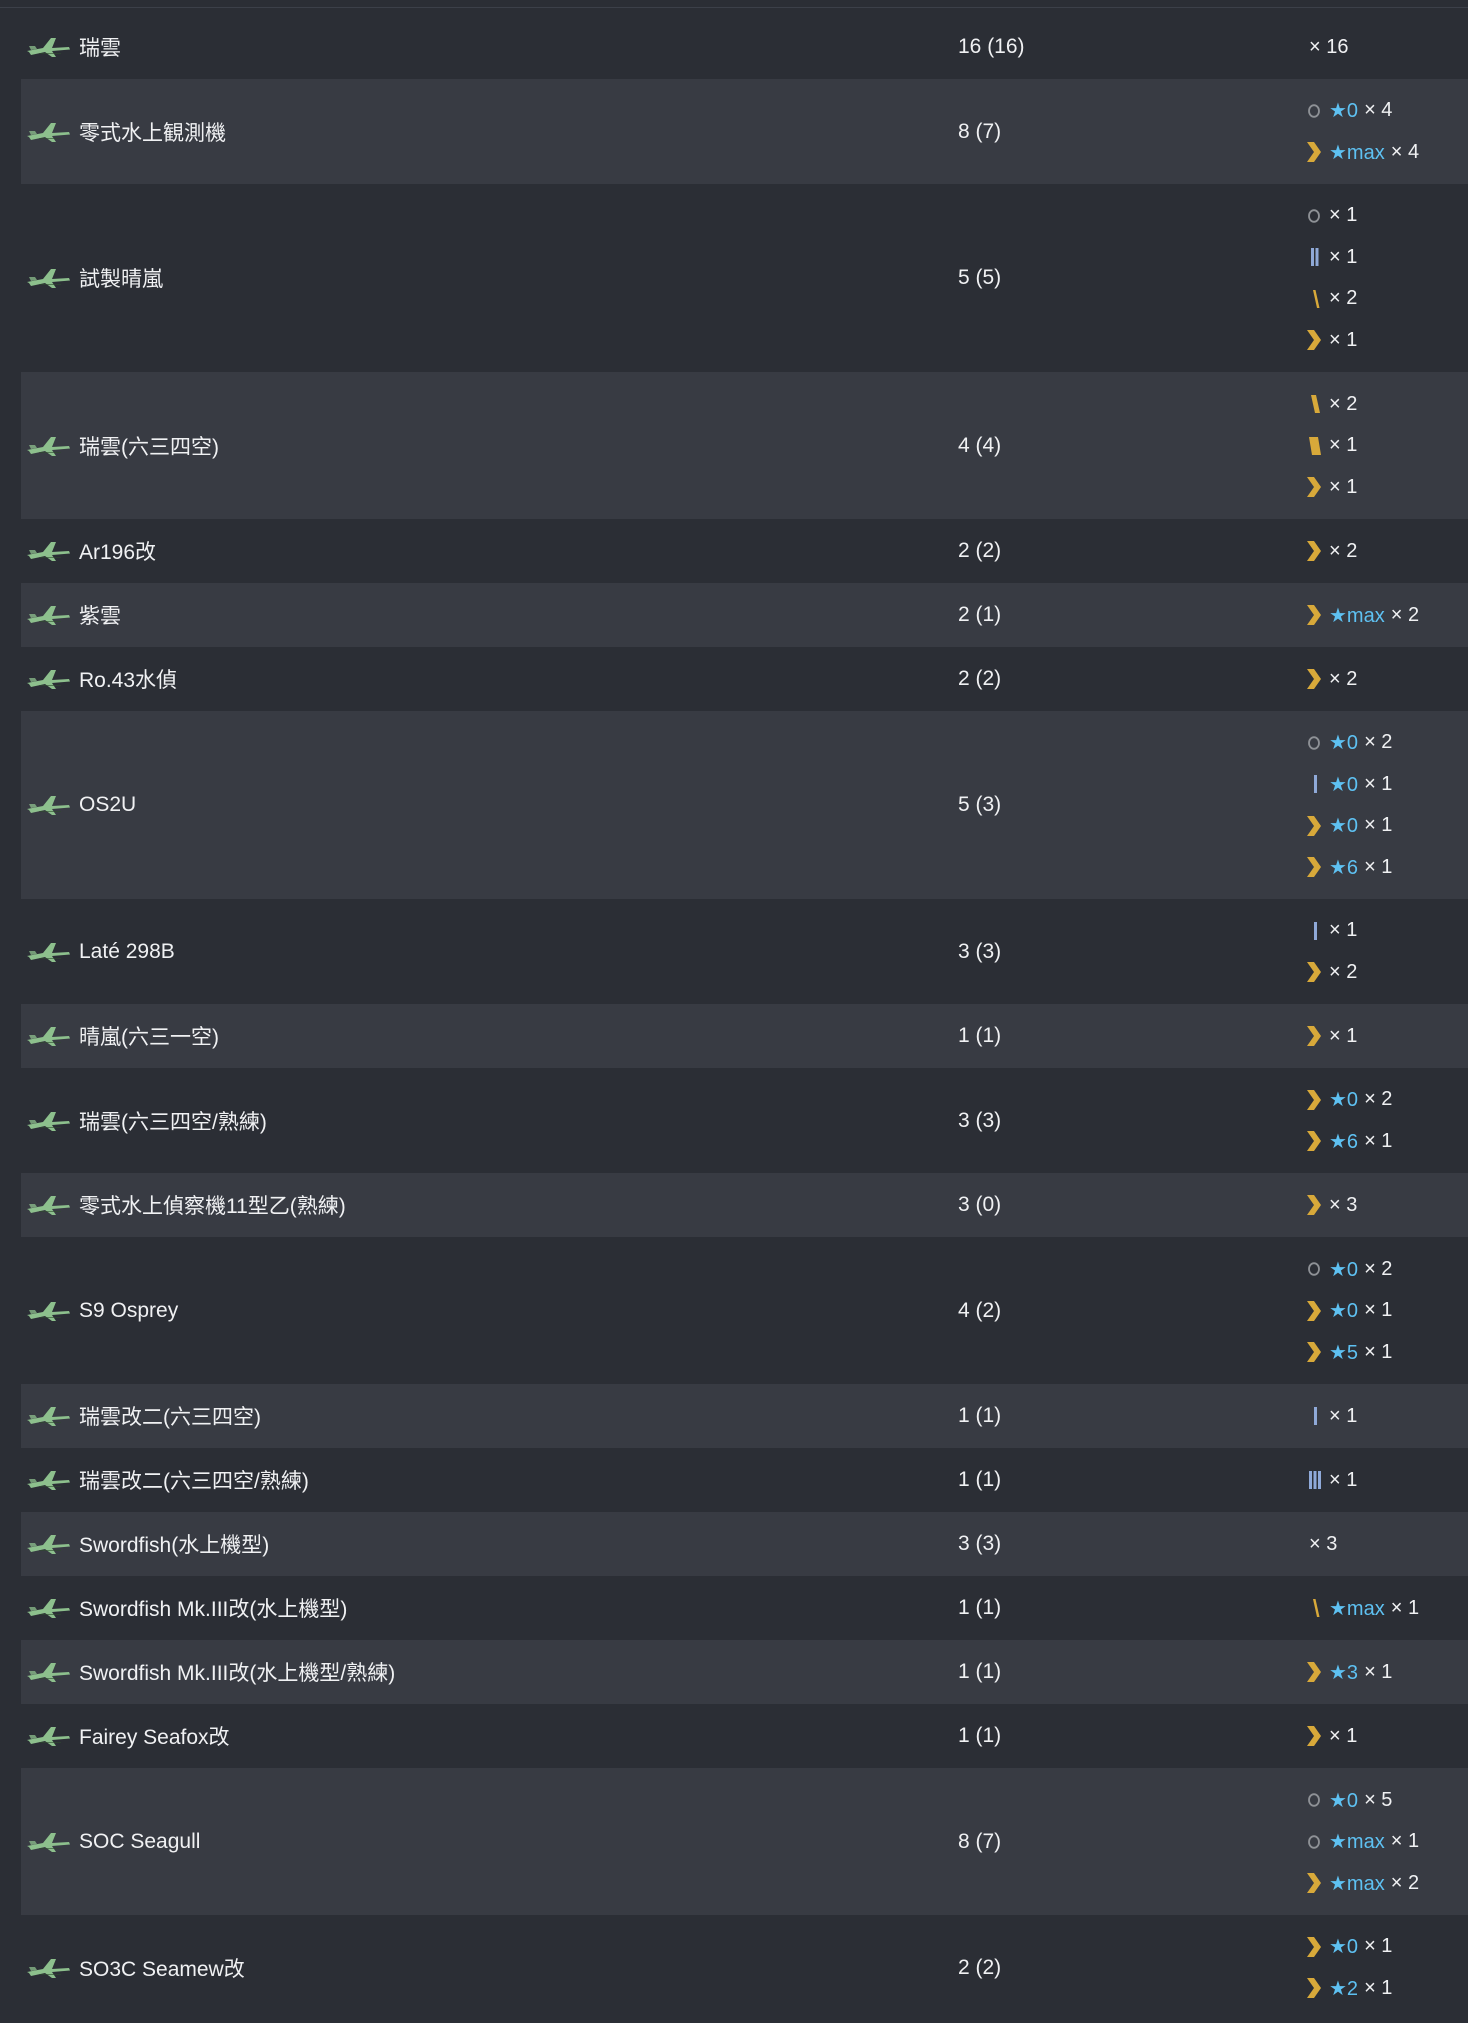 The image size is (1468, 2023). Describe the element at coordinates (127, 951) in the screenshot. I see `equipment-name: Laté 298B` at that location.